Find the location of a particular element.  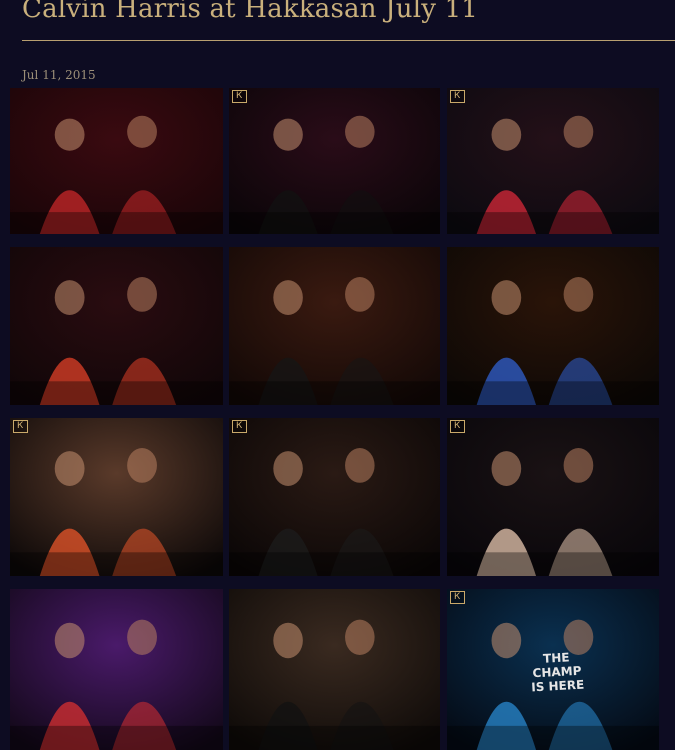

gallery-photo-3: Ꮶ is located at coordinates (553, 161).